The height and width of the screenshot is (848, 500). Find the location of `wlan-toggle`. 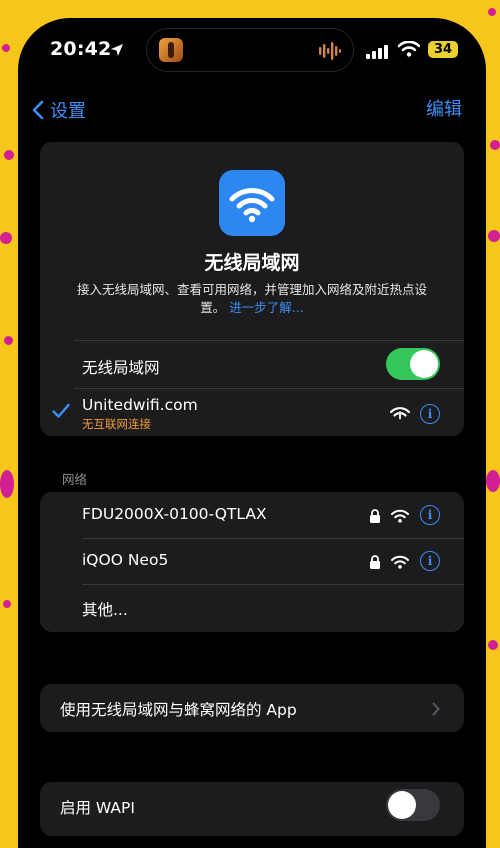

wlan-toggle is located at coordinates (413, 364).